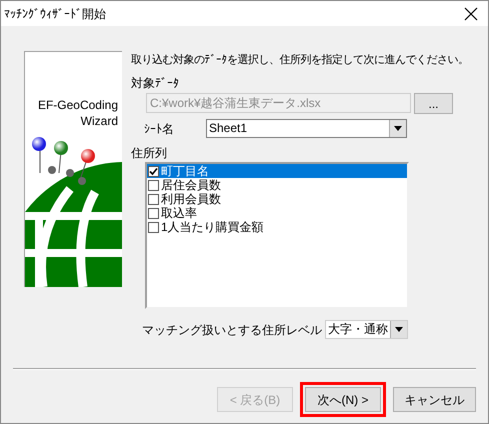 The width and height of the screenshot is (489, 424). What do you see at coordinates (306, 128) in the screenshot?
I see `sheet-select: Sheet1` at bounding box center [306, 128].